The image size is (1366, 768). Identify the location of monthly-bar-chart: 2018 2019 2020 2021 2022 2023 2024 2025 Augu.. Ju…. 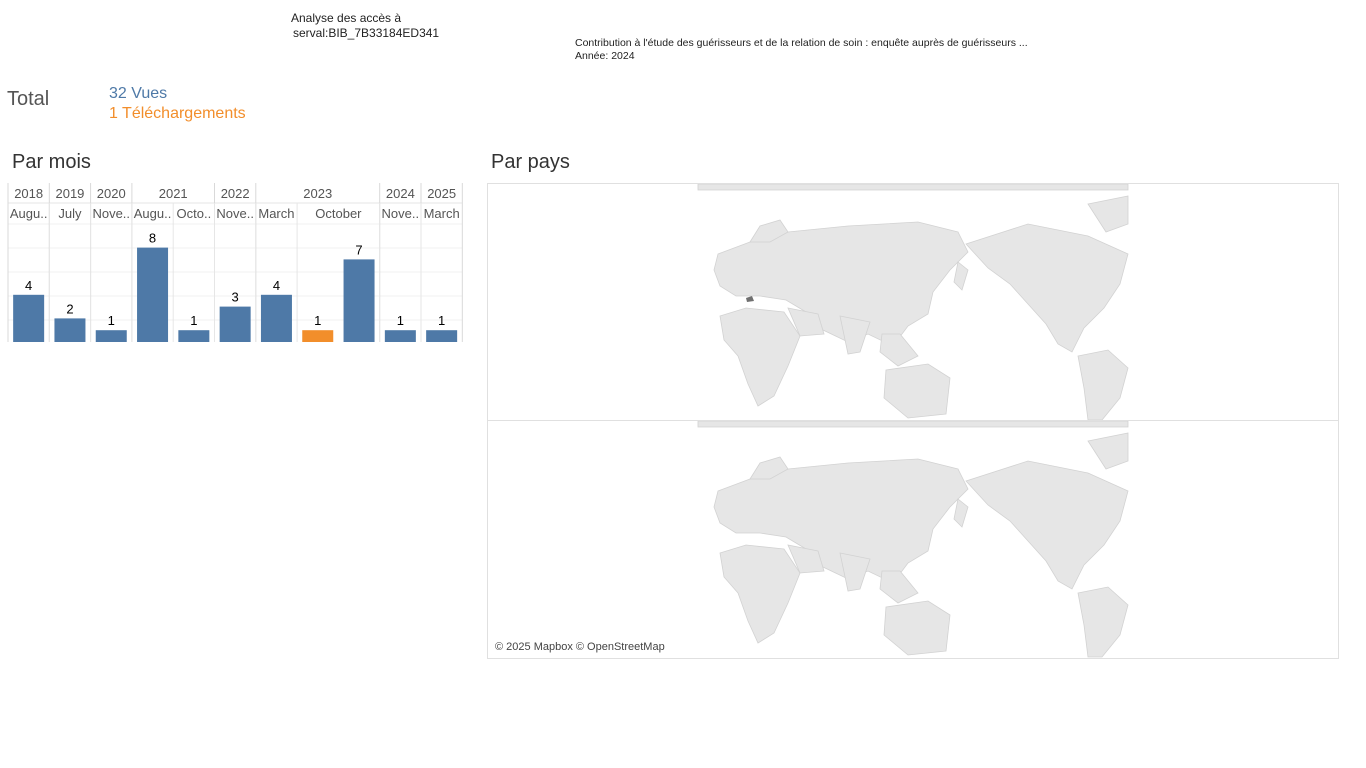
(235, 262).